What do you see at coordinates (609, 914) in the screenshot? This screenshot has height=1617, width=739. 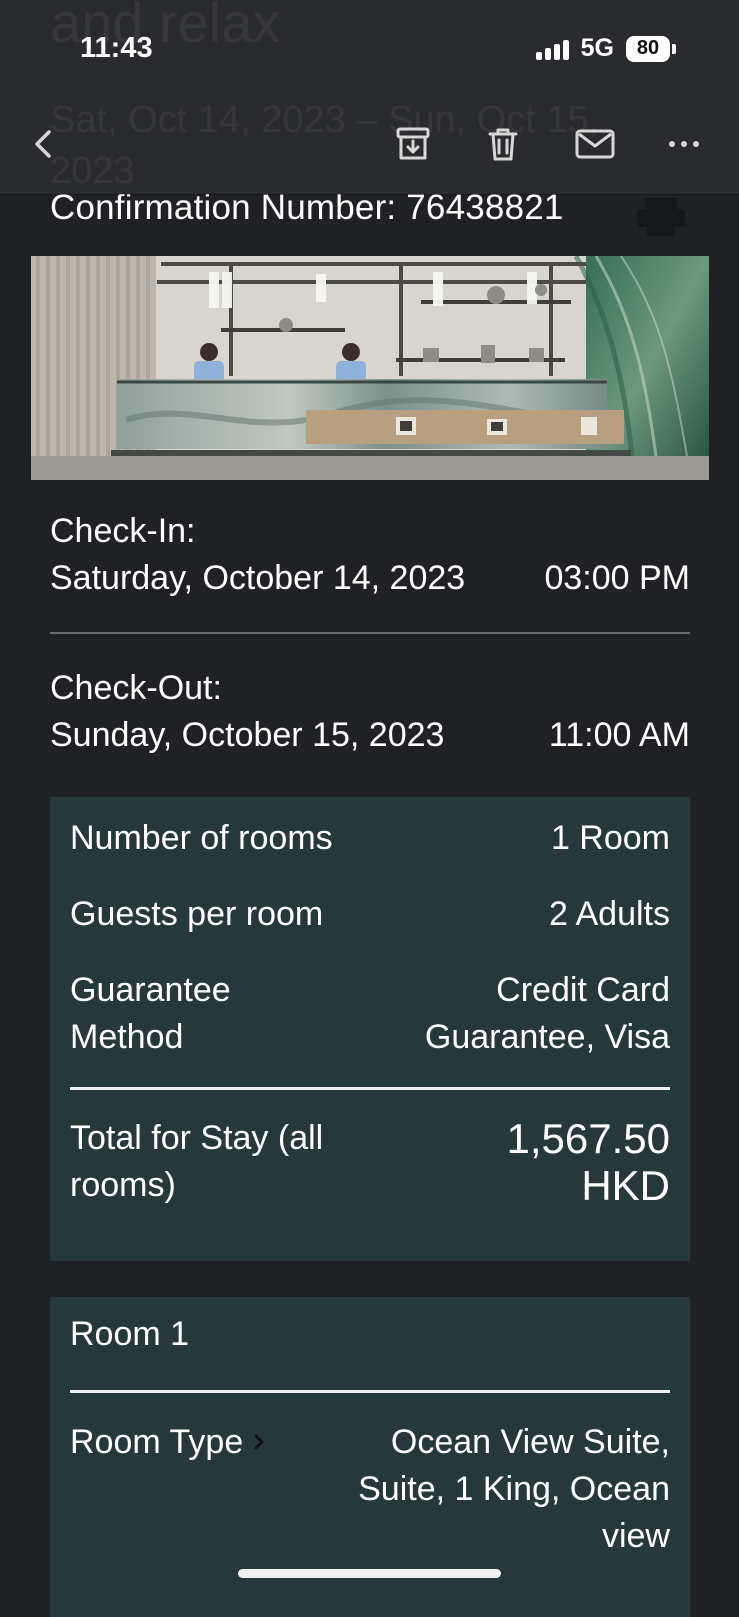 I see `guests-value: 2 Adults` at bounding box center [609, 914].